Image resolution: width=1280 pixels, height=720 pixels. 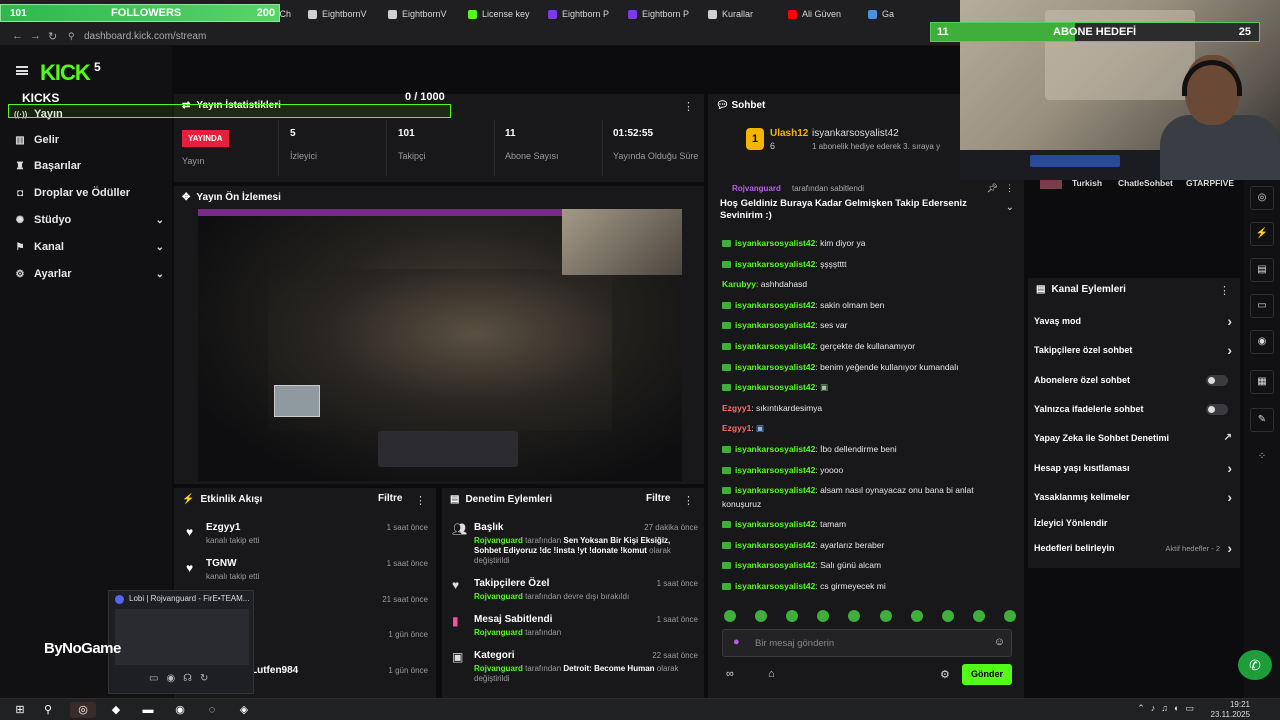 I want to click on sidebar-item: ⚙ Ayarlar ⌄, so click(x=89, y=274).